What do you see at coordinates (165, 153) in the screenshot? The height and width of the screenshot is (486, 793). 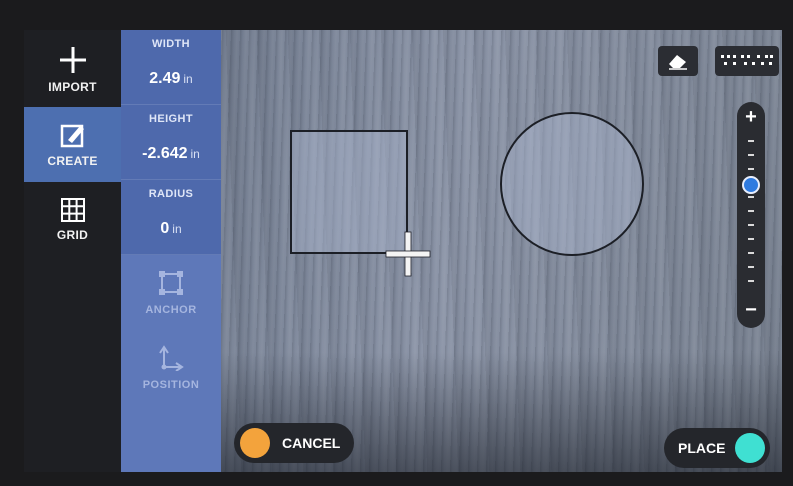 I see `height-value: -2.642` at bounding box center [165, 153].